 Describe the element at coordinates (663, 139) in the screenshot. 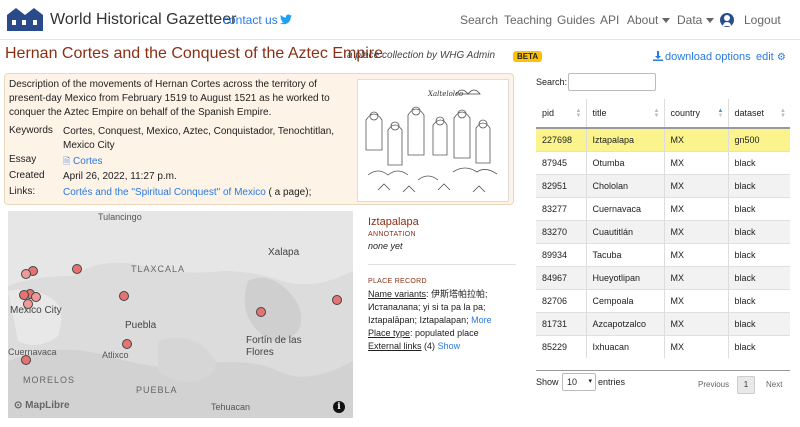

I see `table-row: 227698 Iztapalapa MX gn500` at that location.